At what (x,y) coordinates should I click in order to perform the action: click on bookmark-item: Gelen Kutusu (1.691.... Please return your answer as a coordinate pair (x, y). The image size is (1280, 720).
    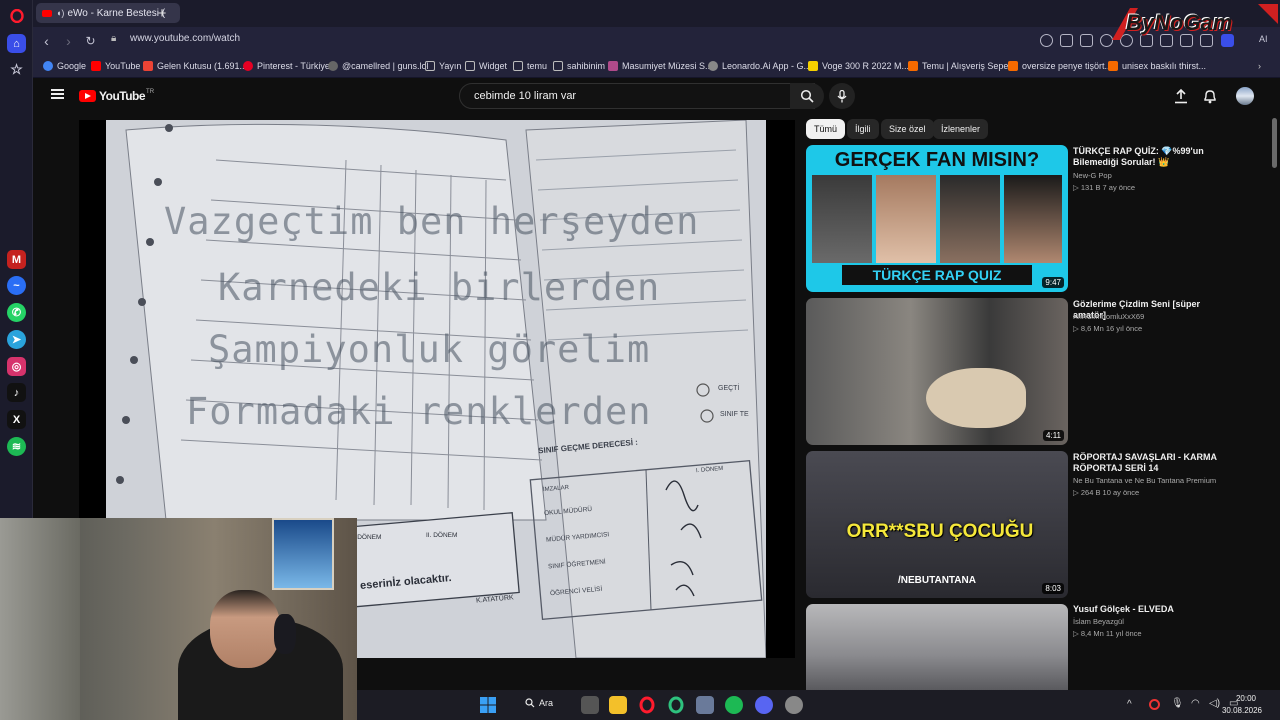
    Looking at the image, I should click on (195, 66).